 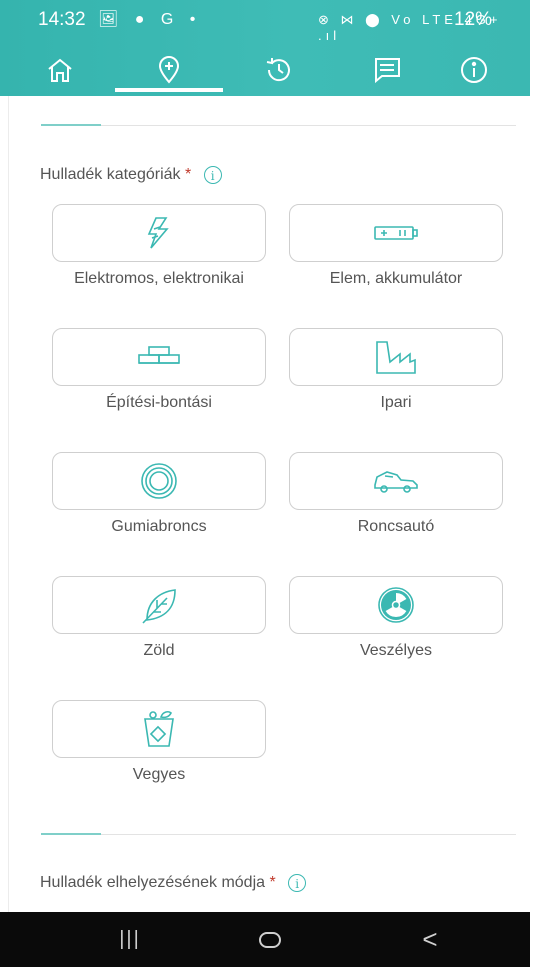 What do you see at coordinates (410, 27) in the screenshot?
I see `status-system-icons: ⊗ ⋈ ⬤ Vo LTE 4G+ .ıl` at bounding box center [410, 27].